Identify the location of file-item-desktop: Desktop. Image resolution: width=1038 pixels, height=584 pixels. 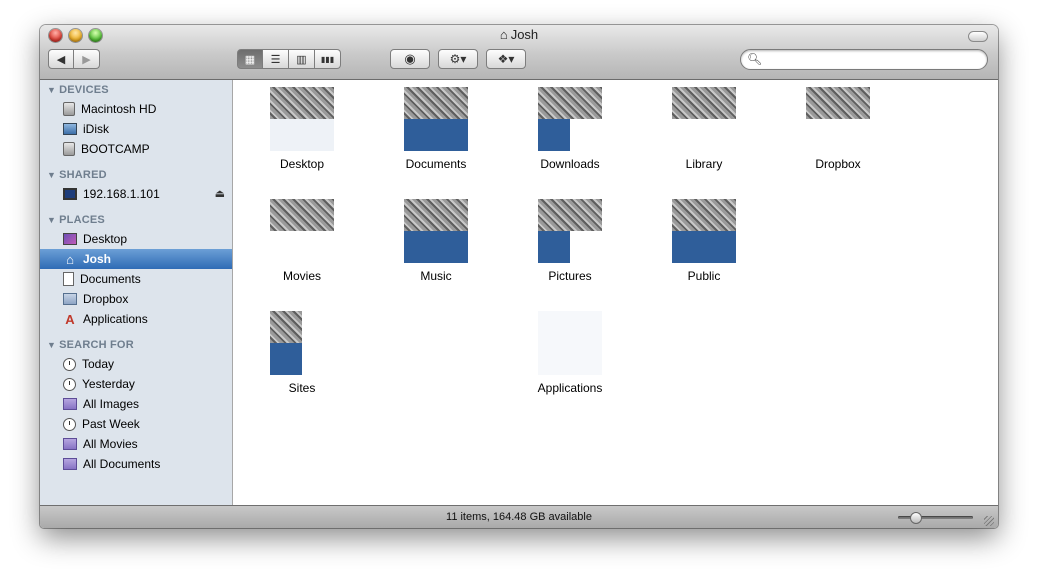
(302, 129).